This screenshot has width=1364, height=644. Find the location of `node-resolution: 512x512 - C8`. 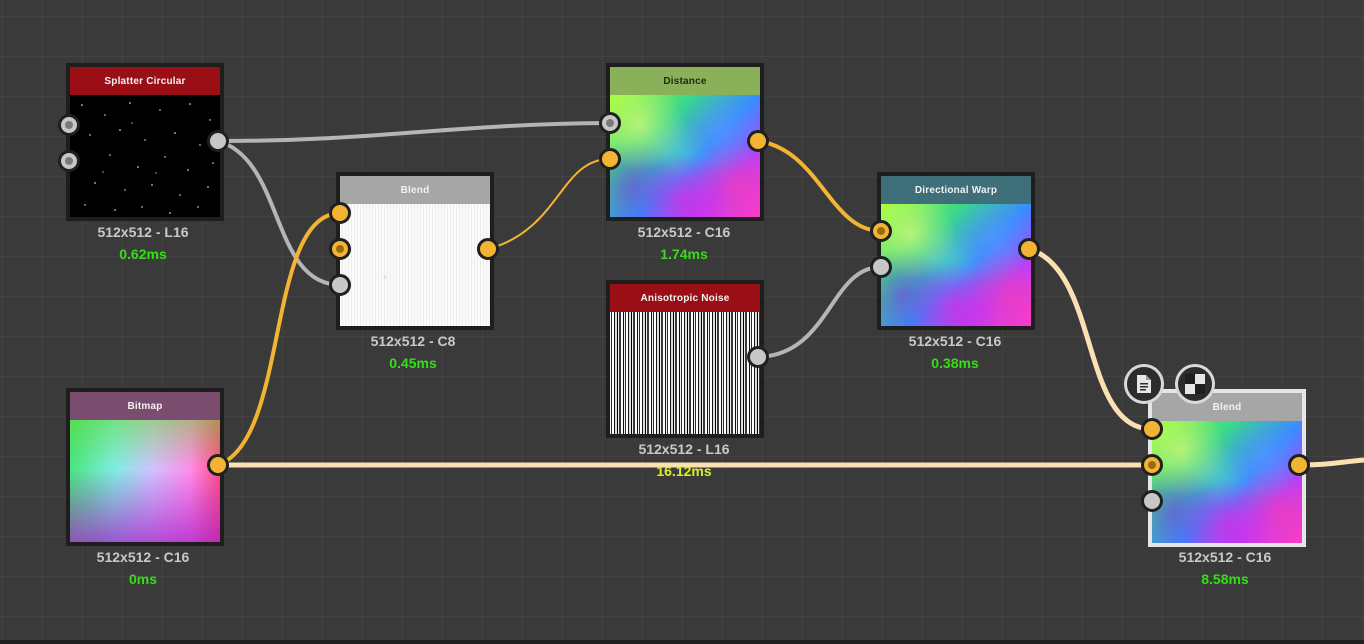

node-resolution: 512x512 - C8 is located at coordinates (413, 341).